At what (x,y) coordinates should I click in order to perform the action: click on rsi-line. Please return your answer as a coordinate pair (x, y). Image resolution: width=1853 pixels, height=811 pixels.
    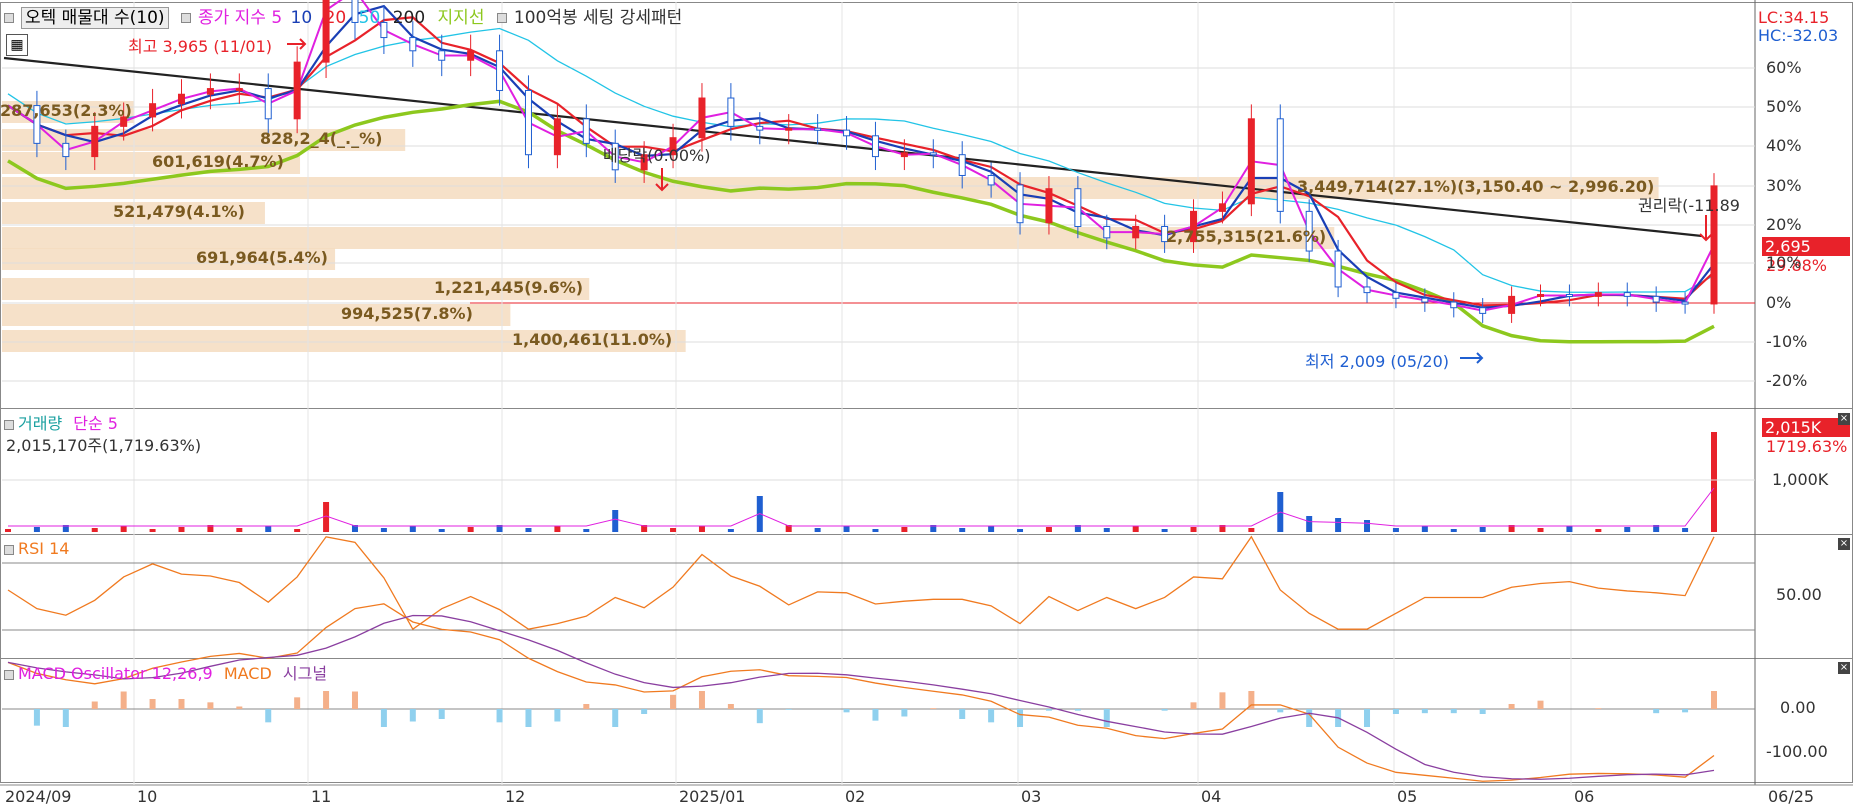
    Looking at the image, I should click on (861, 583).